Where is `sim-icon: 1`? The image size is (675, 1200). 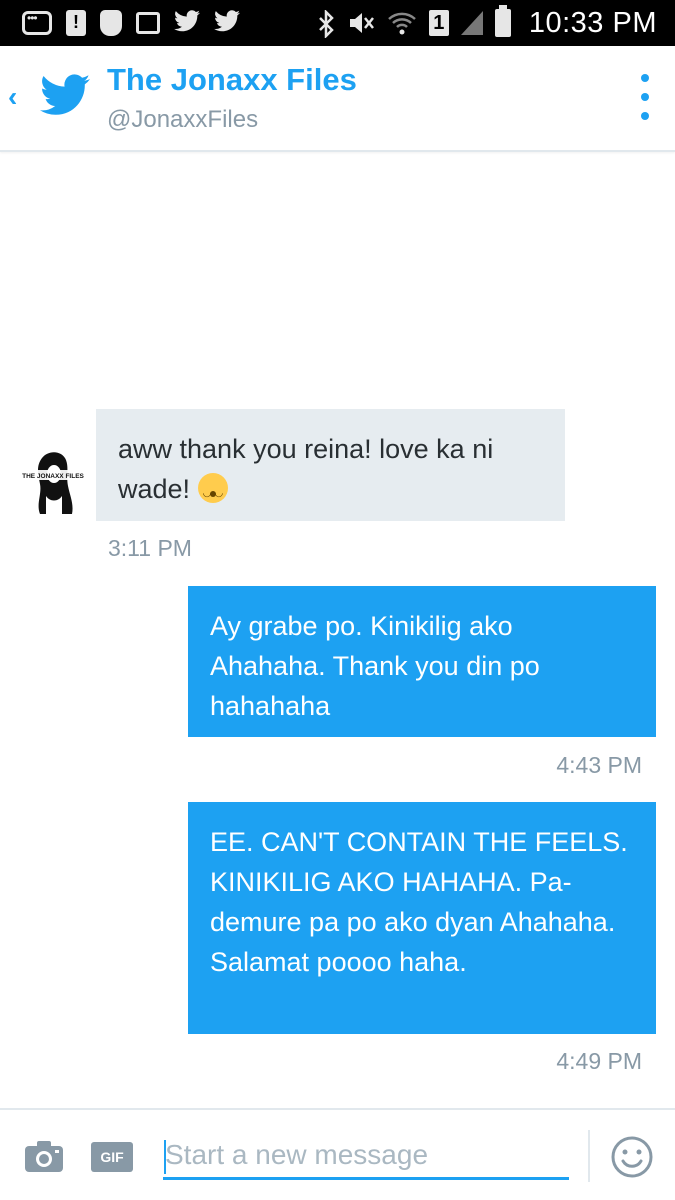 sim-icon: 1 is located at coordinates (438, 23).